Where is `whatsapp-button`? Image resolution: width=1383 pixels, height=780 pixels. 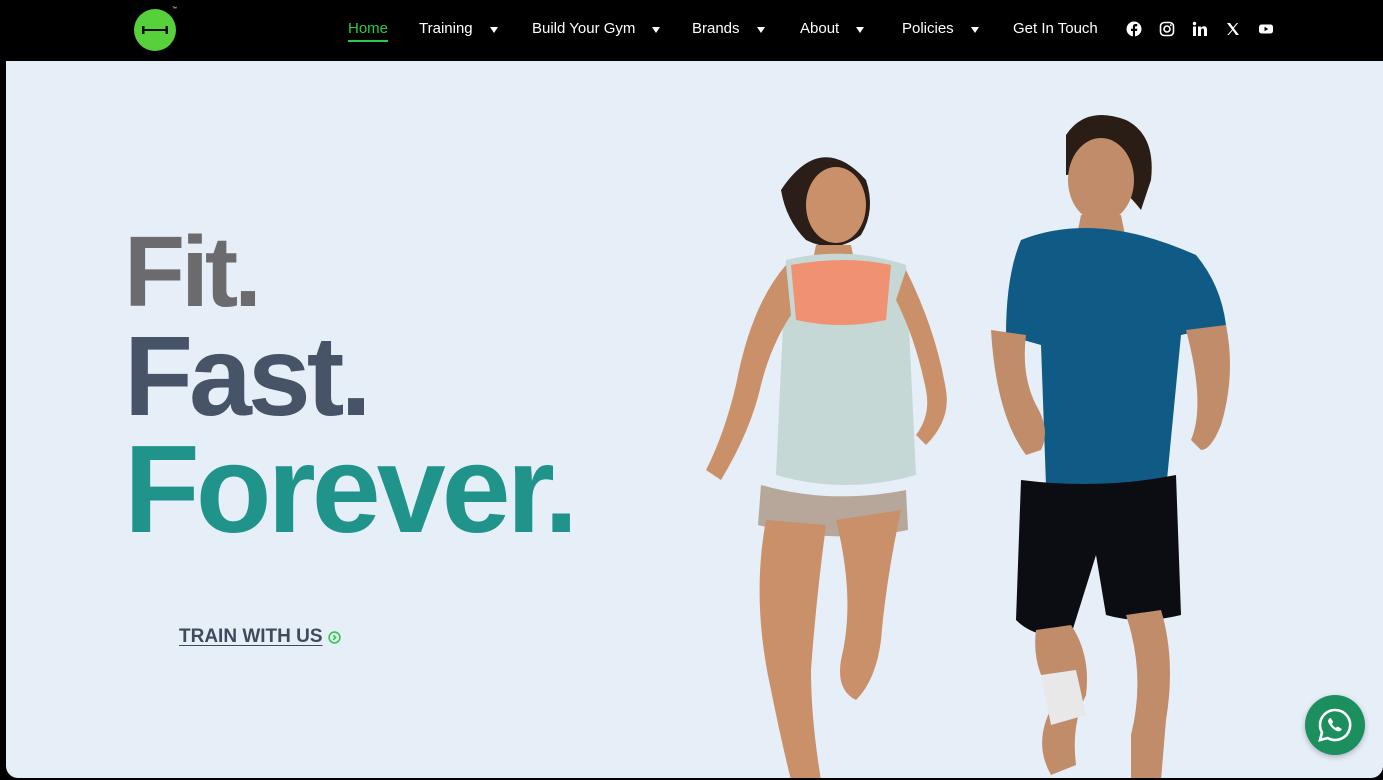
whatsapp-button is located at coordinates (1335, 725).